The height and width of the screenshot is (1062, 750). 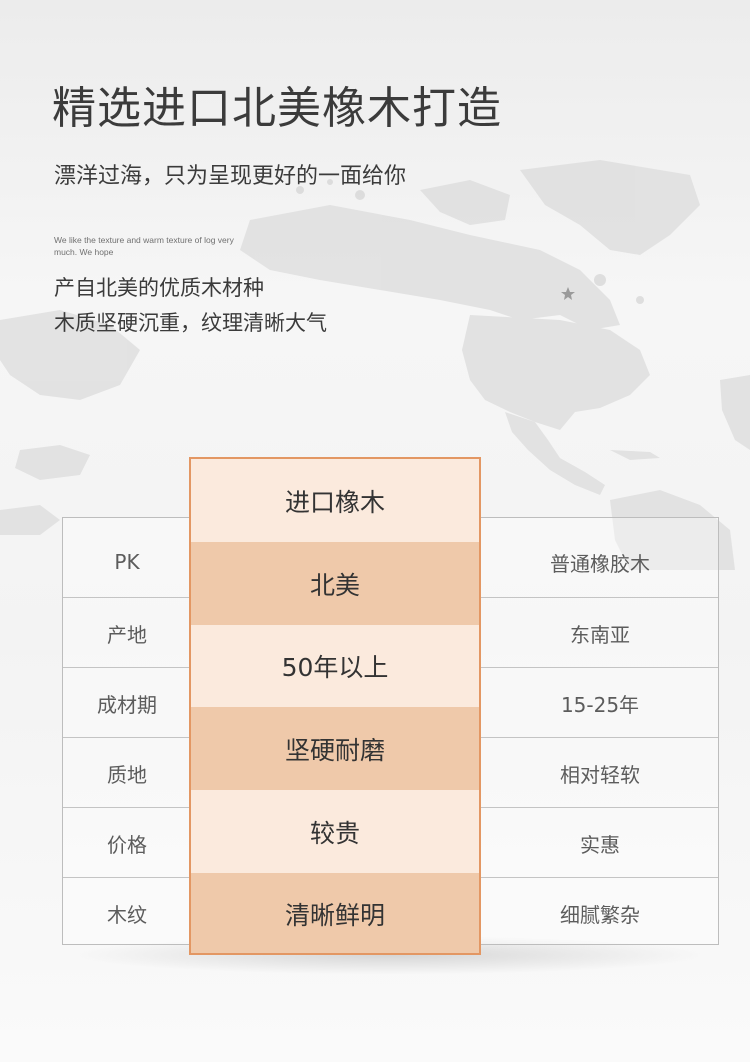 What do you see at coordinates (600, 914) in the screenshot?
I see `right-grain: 细腻繁杂` at bounding box center [600, 914].